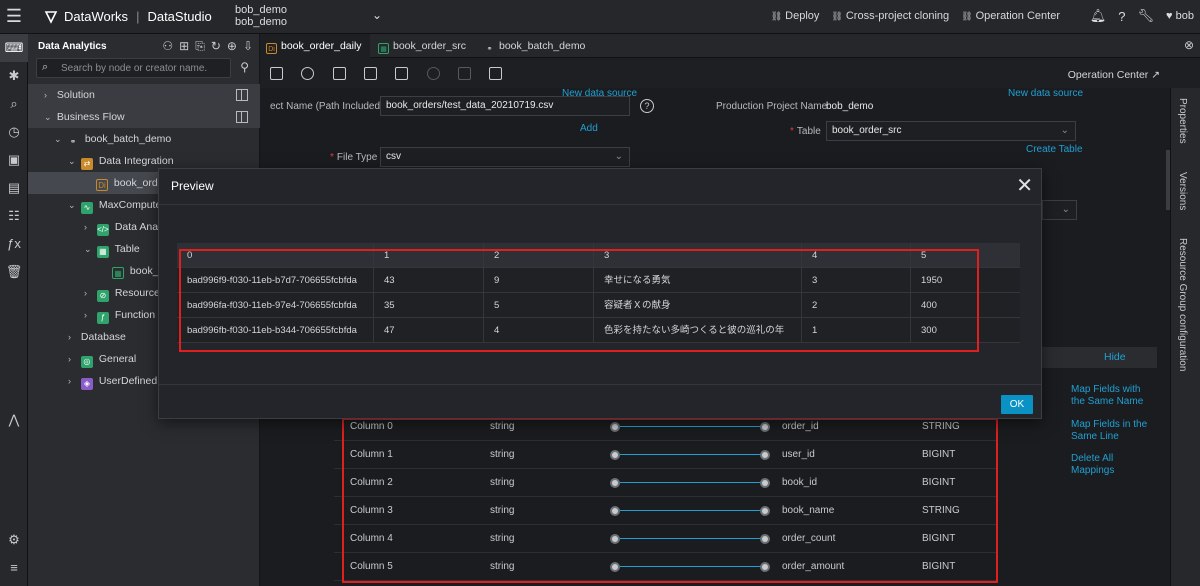 The height and width of the screenshot is (586, 1200). I want to click on list-icon: ☷, so click(14, 216).